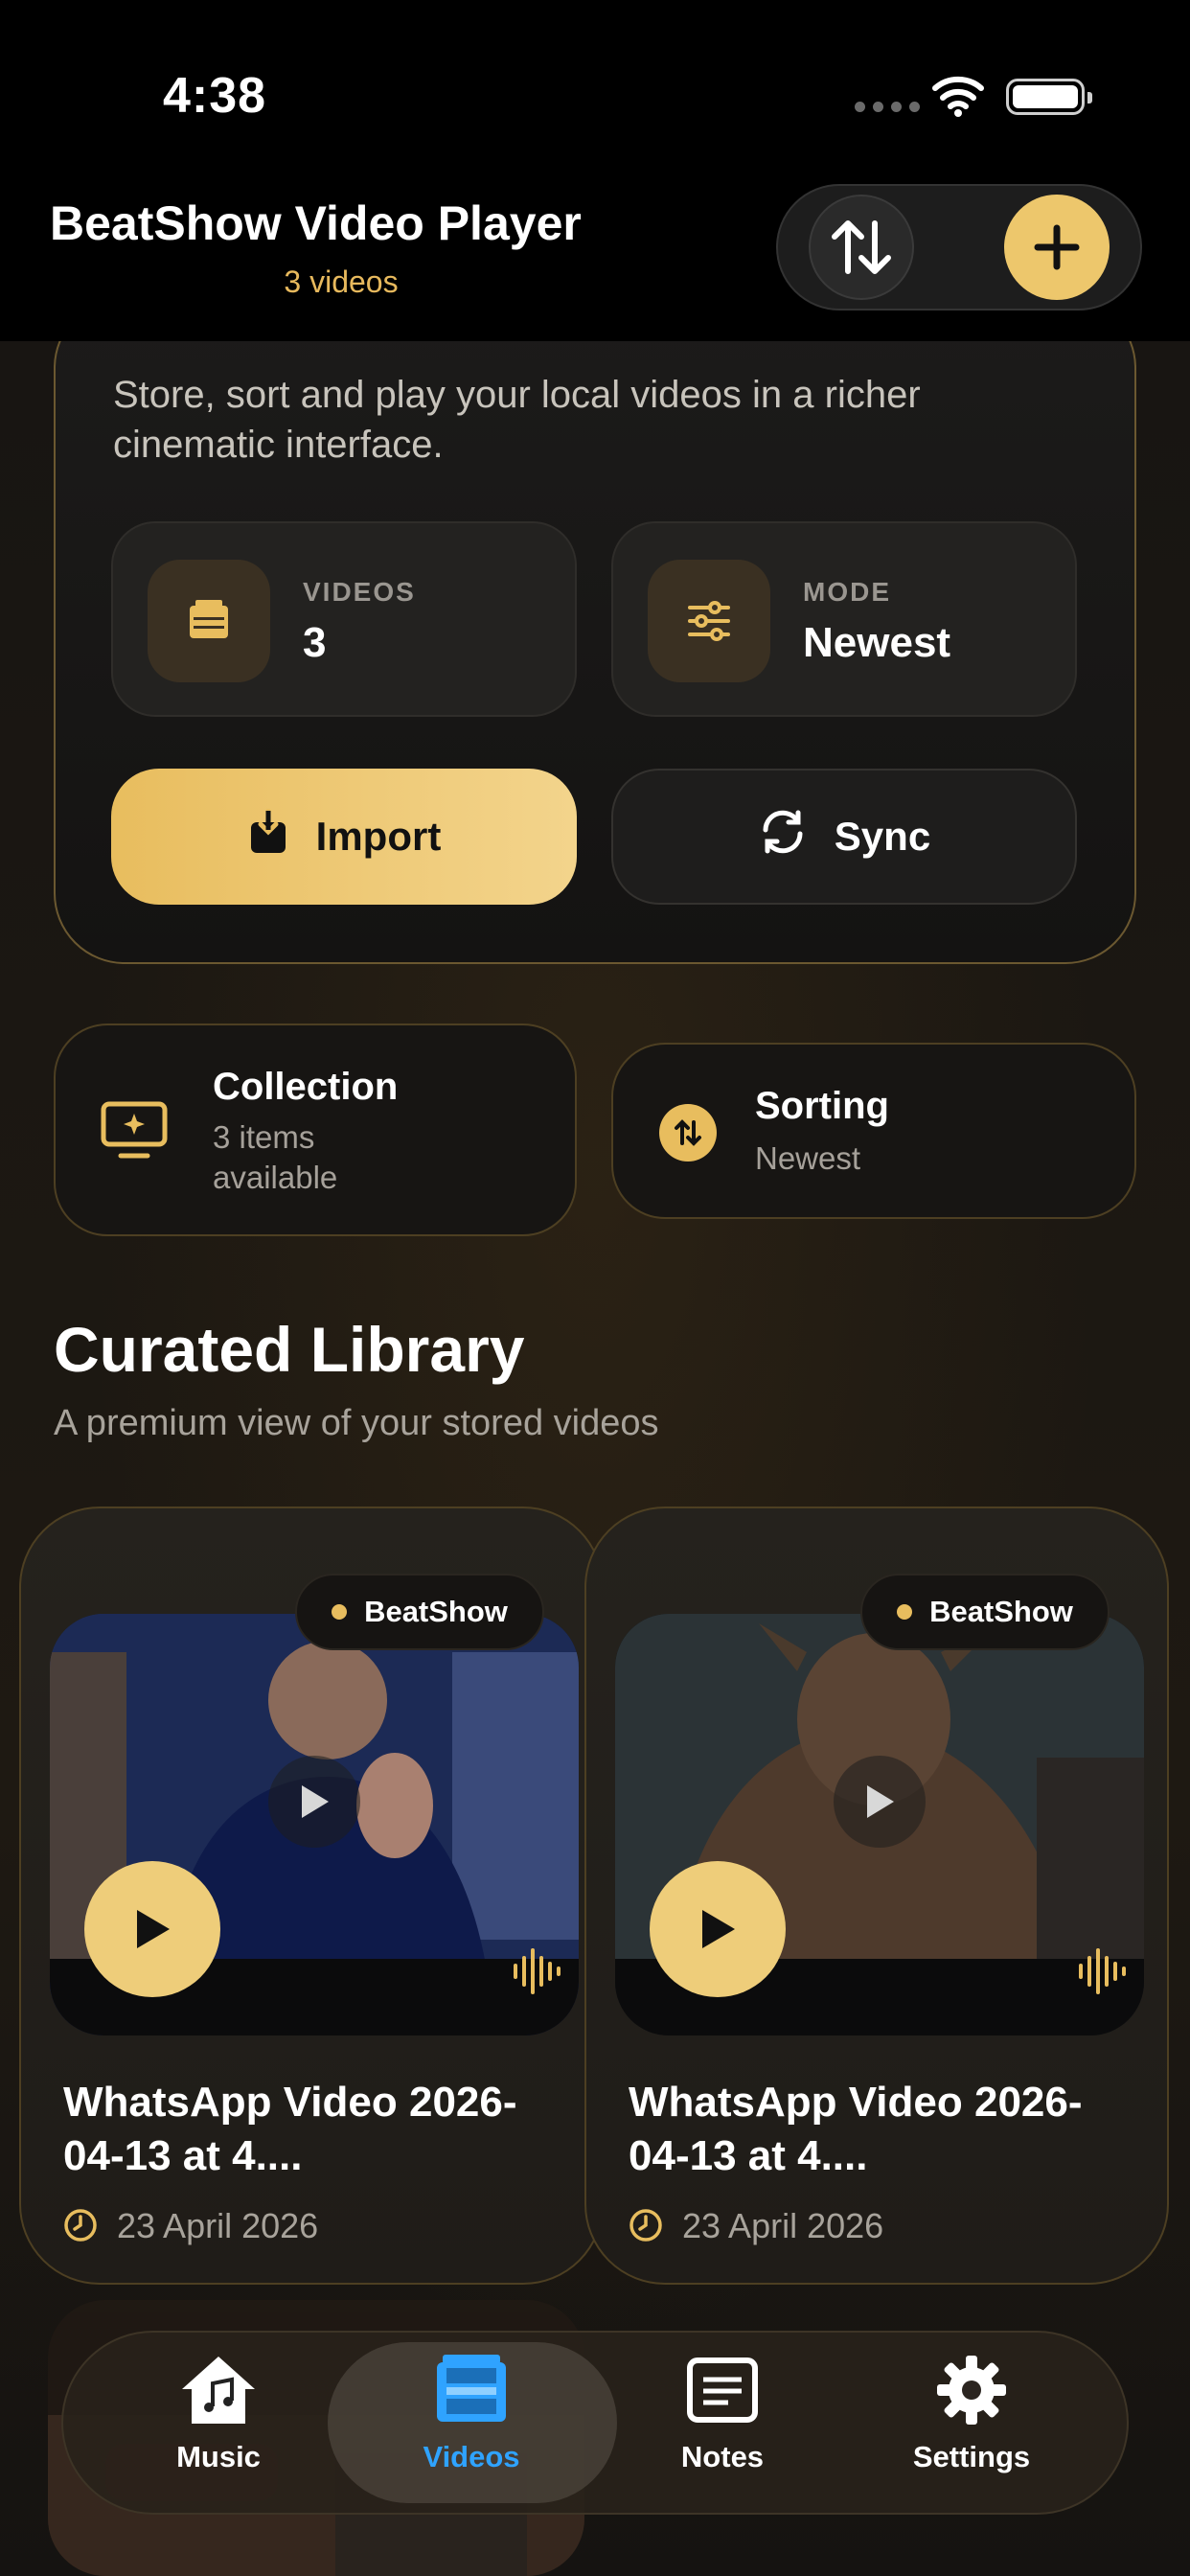  What do you see at coordinates (268, 836) in the screenshot?
I see `import-icon` at bounding box center [268, 836].